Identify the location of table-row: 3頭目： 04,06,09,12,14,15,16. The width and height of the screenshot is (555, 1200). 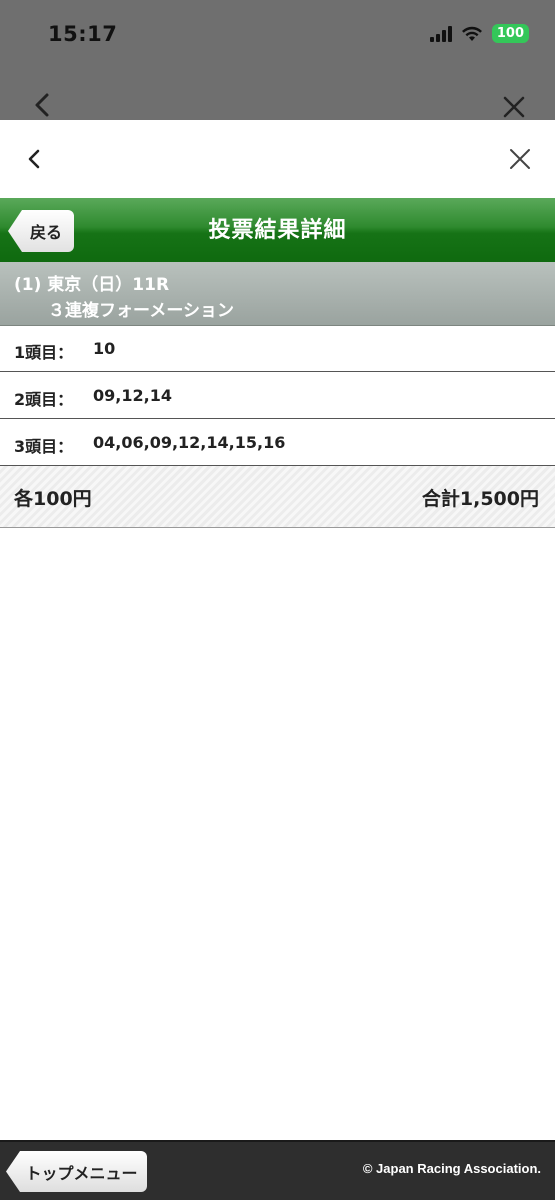
(277, 443).